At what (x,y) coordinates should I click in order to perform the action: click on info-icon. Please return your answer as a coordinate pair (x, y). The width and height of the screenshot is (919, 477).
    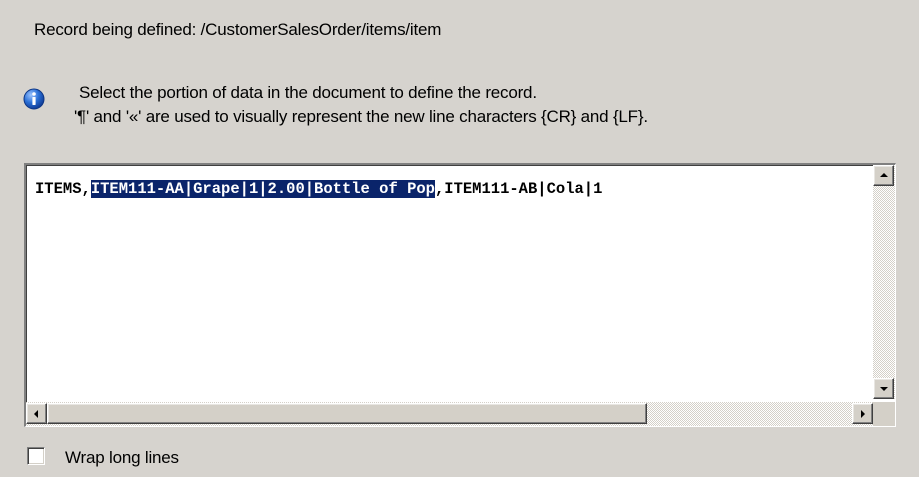
    Looking at the image, I should click on (34, 99).